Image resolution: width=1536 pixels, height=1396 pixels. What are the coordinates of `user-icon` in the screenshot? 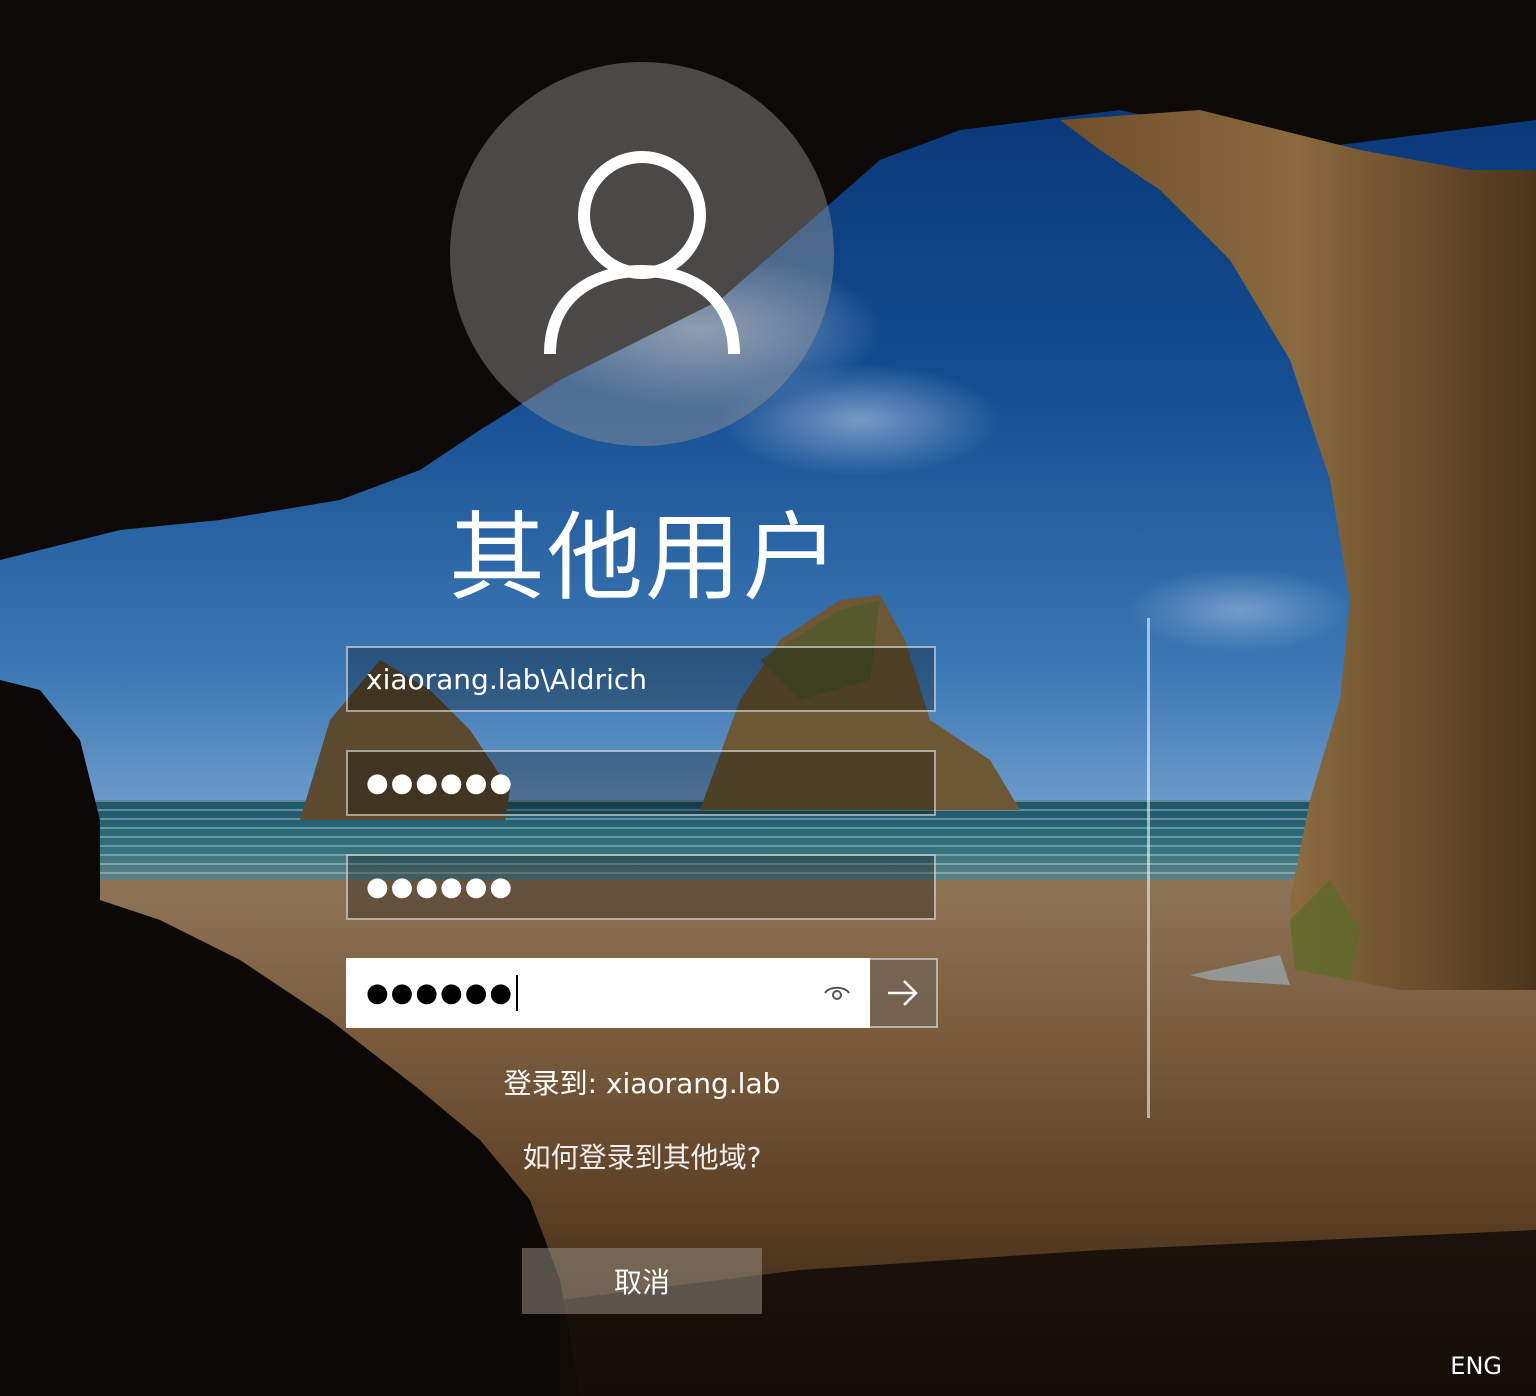 It's located at (642, 253).